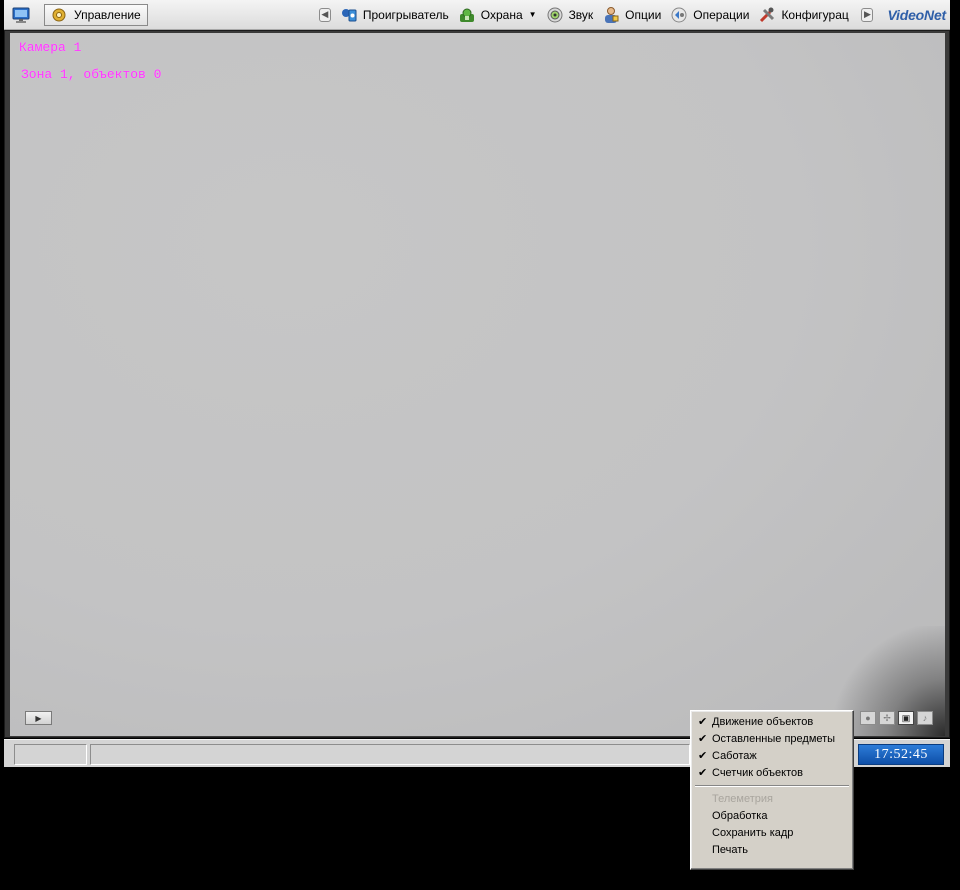 The image size is (960, 890). What do you see at coordinates (925, 718) in the screenshot?
I see `audio-icon: ♪` at bounding box center [925, 718].